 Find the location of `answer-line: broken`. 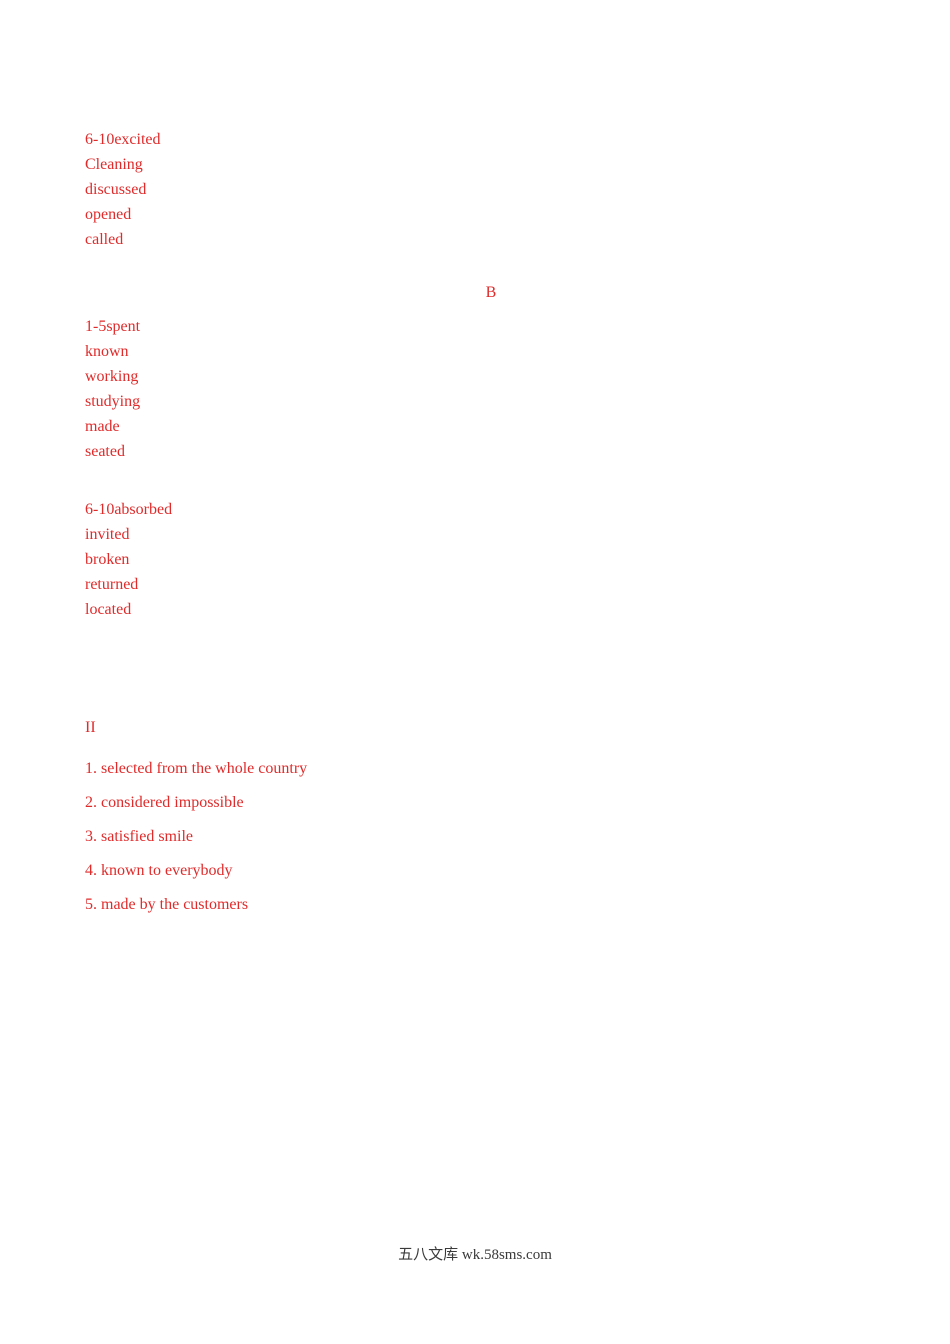

answer-line: broken is located at coordinates (107, 559).